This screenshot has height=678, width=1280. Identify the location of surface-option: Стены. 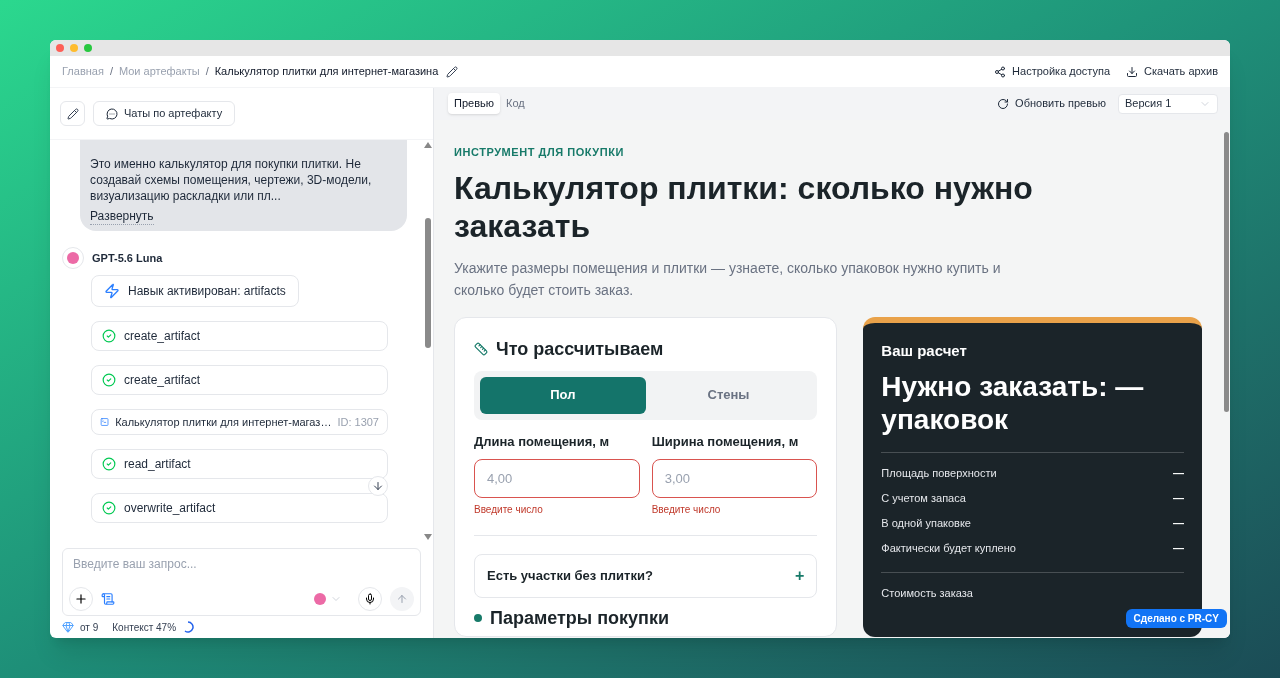
(728, 395).